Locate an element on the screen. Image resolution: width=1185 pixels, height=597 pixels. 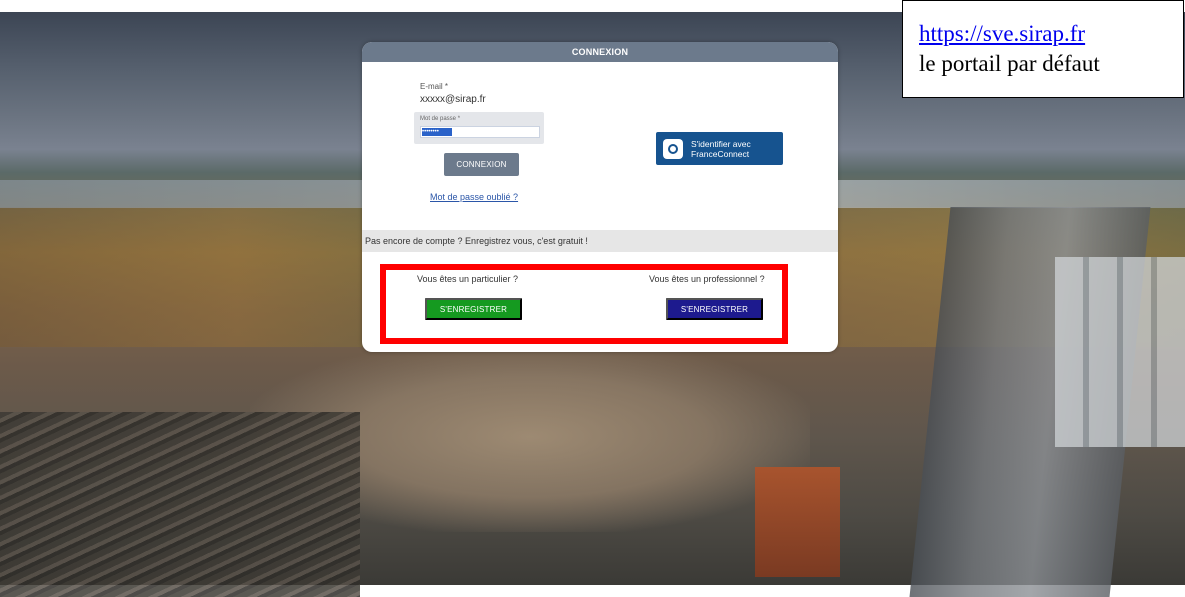
forgot-password-link: Mot de passe oublié ? is located at coordinates (474, 197).